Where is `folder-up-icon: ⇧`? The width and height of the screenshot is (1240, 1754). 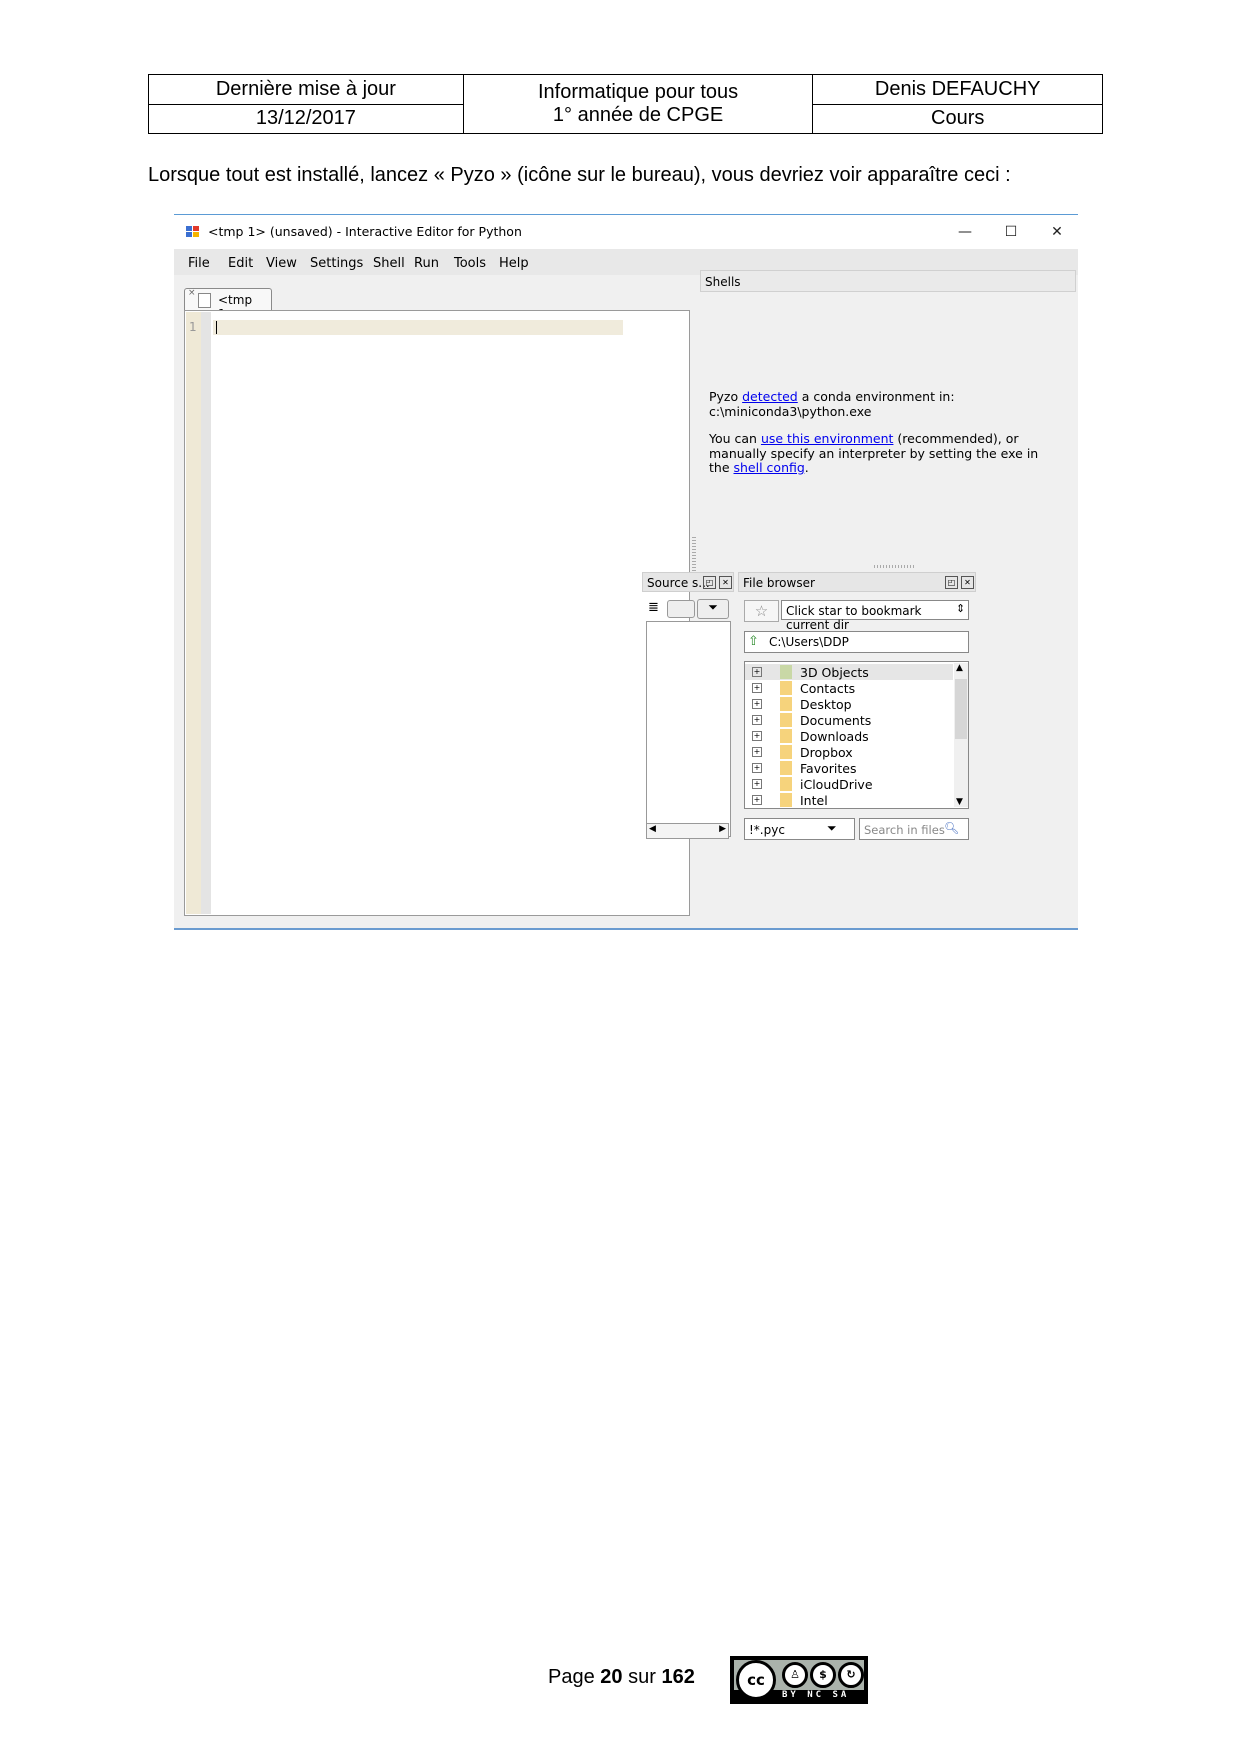
folder-up-icon: ⇧ is located at coordinates (753, 641).